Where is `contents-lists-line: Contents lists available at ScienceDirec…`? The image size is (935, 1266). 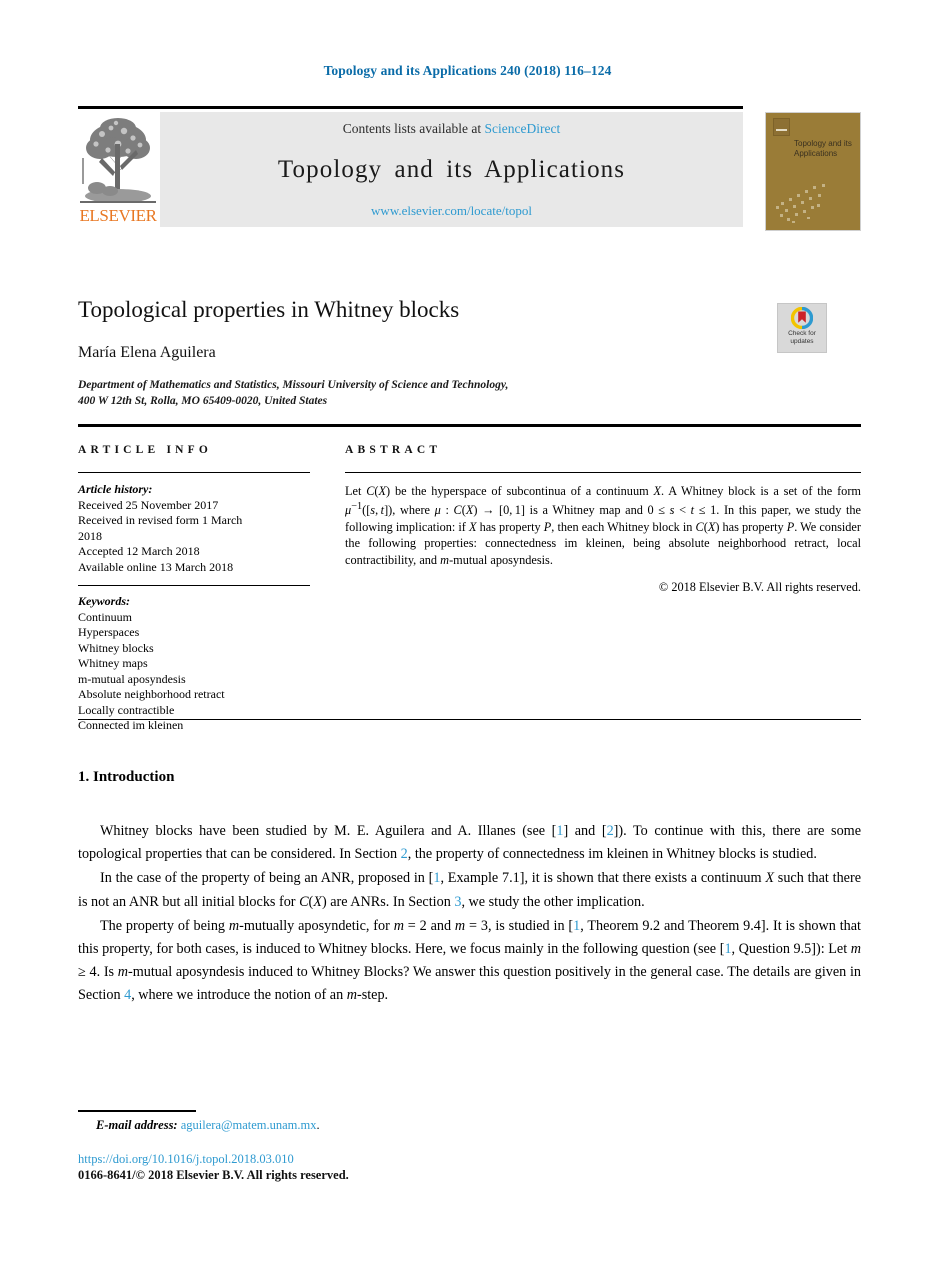 contents-lists-line: Contents lists available at ScienceDirec… is located at coordinates (451, 129).